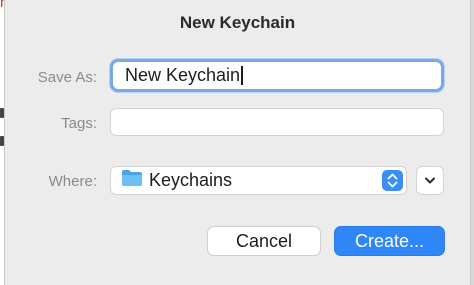 This screenshot has width=474, height=285. What do you see at coordinates (430, 187) in the screenshot?
I see `chevron-down-icon` at bounding box center [430, 187].